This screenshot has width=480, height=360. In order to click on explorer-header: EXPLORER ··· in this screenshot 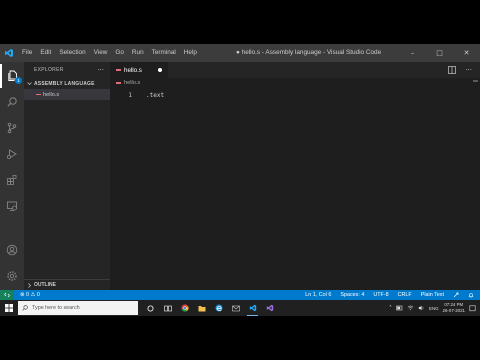, I will do `click(67, 70)`.